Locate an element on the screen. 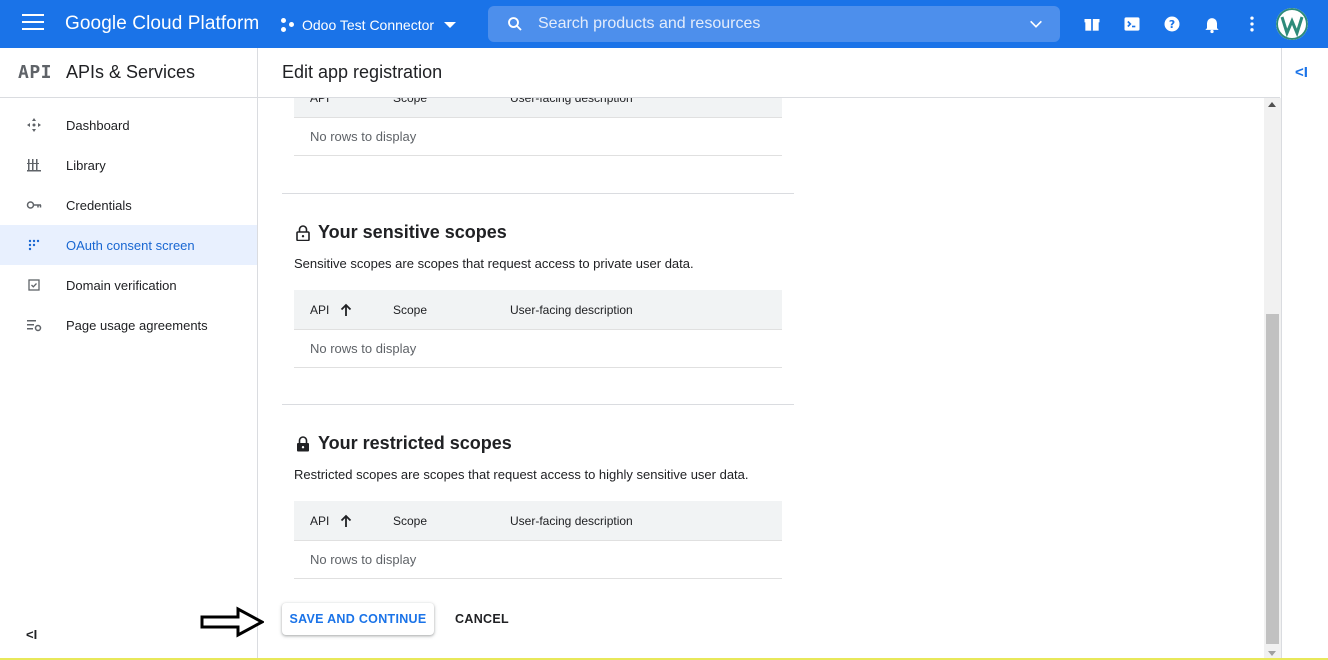 Image resolution: width=1328 pixels, height=660 pixels. sidebar-item-dashboard: Dashboard is located at coordinates (128, 125).